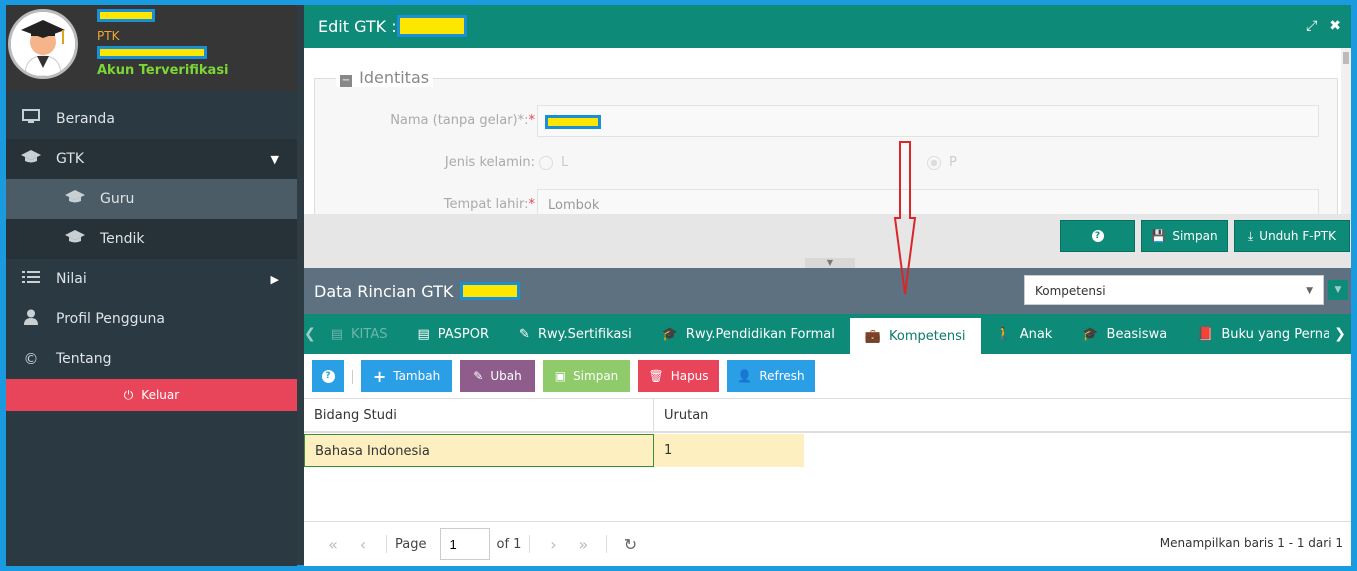 The image size is (1357, 571). I want to click on tempat-lahir-label: Tempat lahir:*, so click(489, 204).